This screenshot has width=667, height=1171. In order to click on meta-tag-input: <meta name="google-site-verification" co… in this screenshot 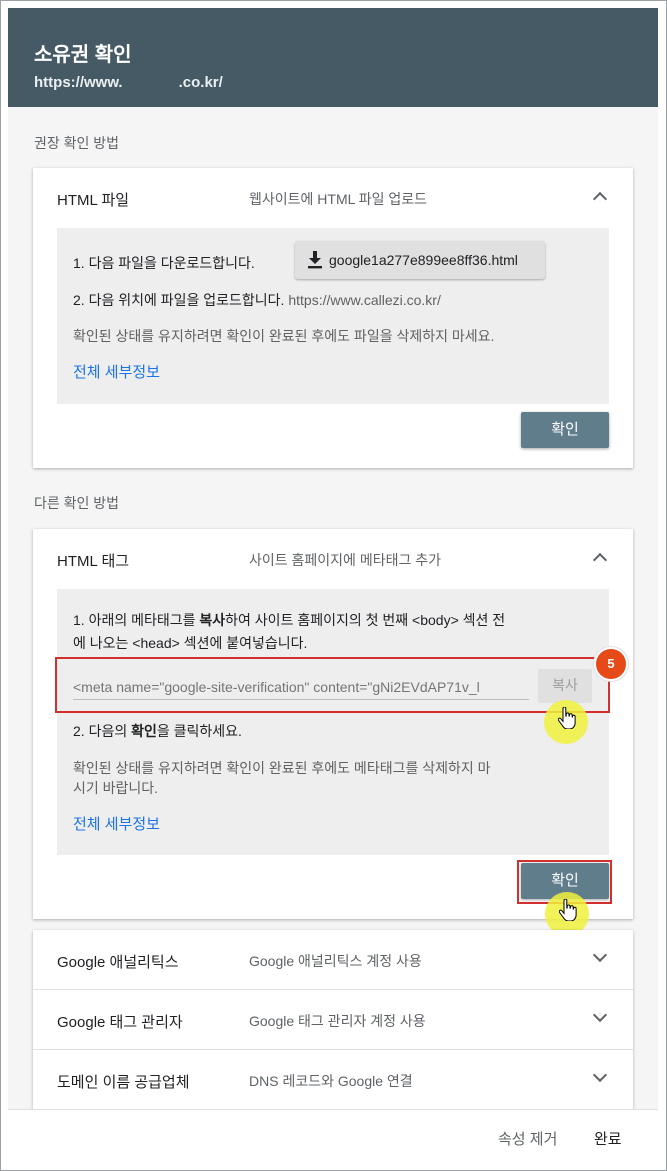, I will do `click(301, 689)`.